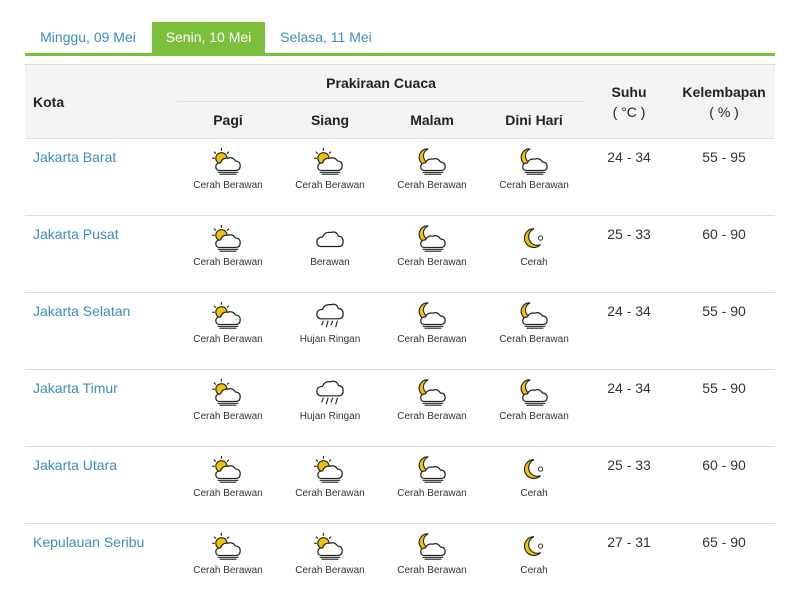 Image resolution: width=797 pixels, height=600 pixels. Describe the element at coordinates (629, 562) in the screenshot. I see `temp-value: 27 - 31` at that location.